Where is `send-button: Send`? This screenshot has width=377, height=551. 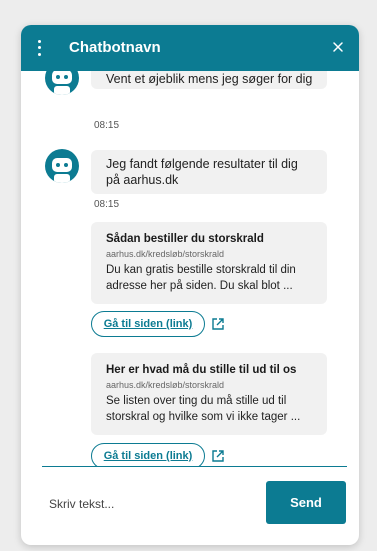 send-button: Send is located at coordinates (306, 502).